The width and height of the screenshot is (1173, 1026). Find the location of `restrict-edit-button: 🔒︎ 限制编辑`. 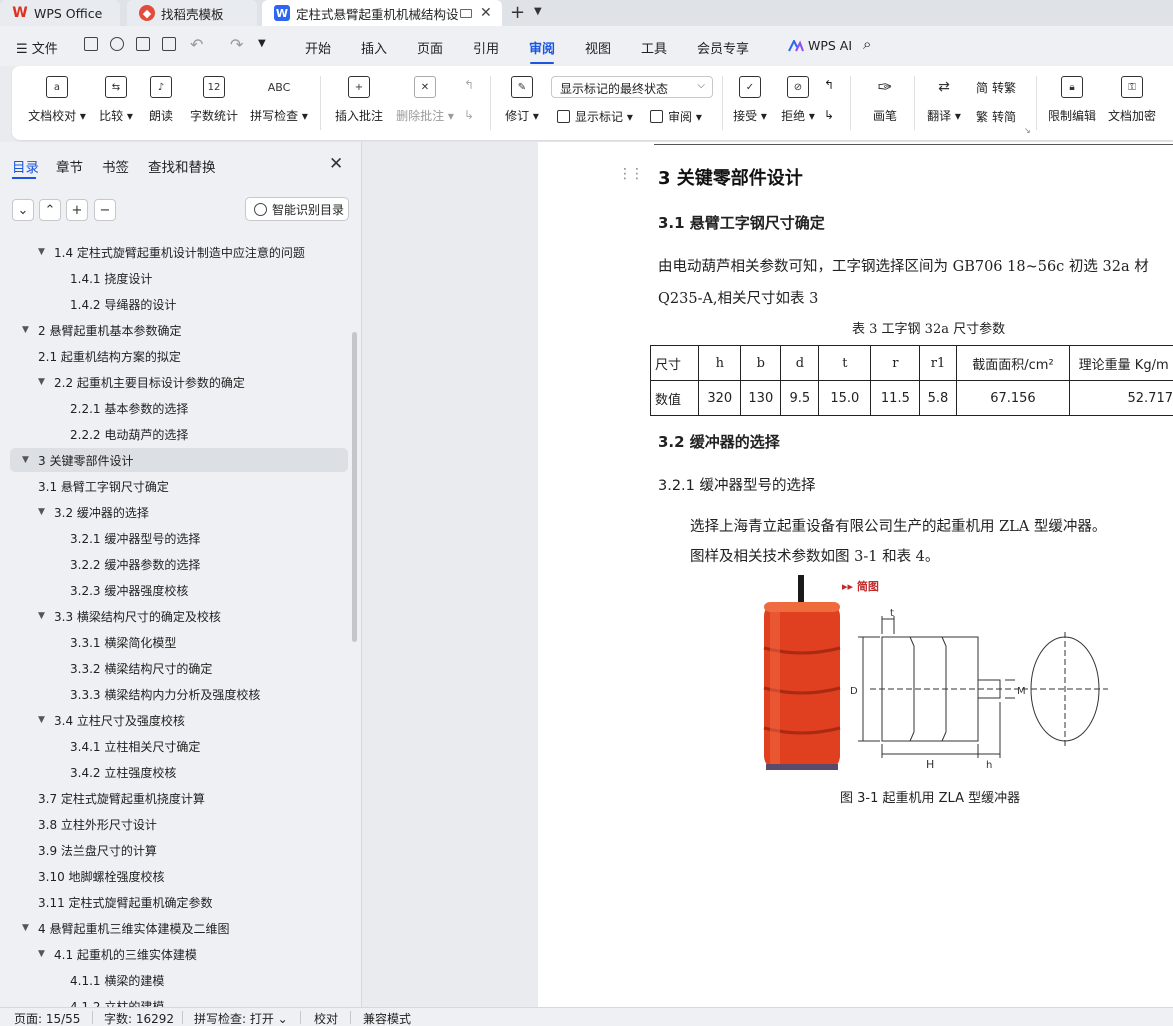

restrict-edit-button: 🔒︎ 限制编辑 is located at coordinates (1072, 103).